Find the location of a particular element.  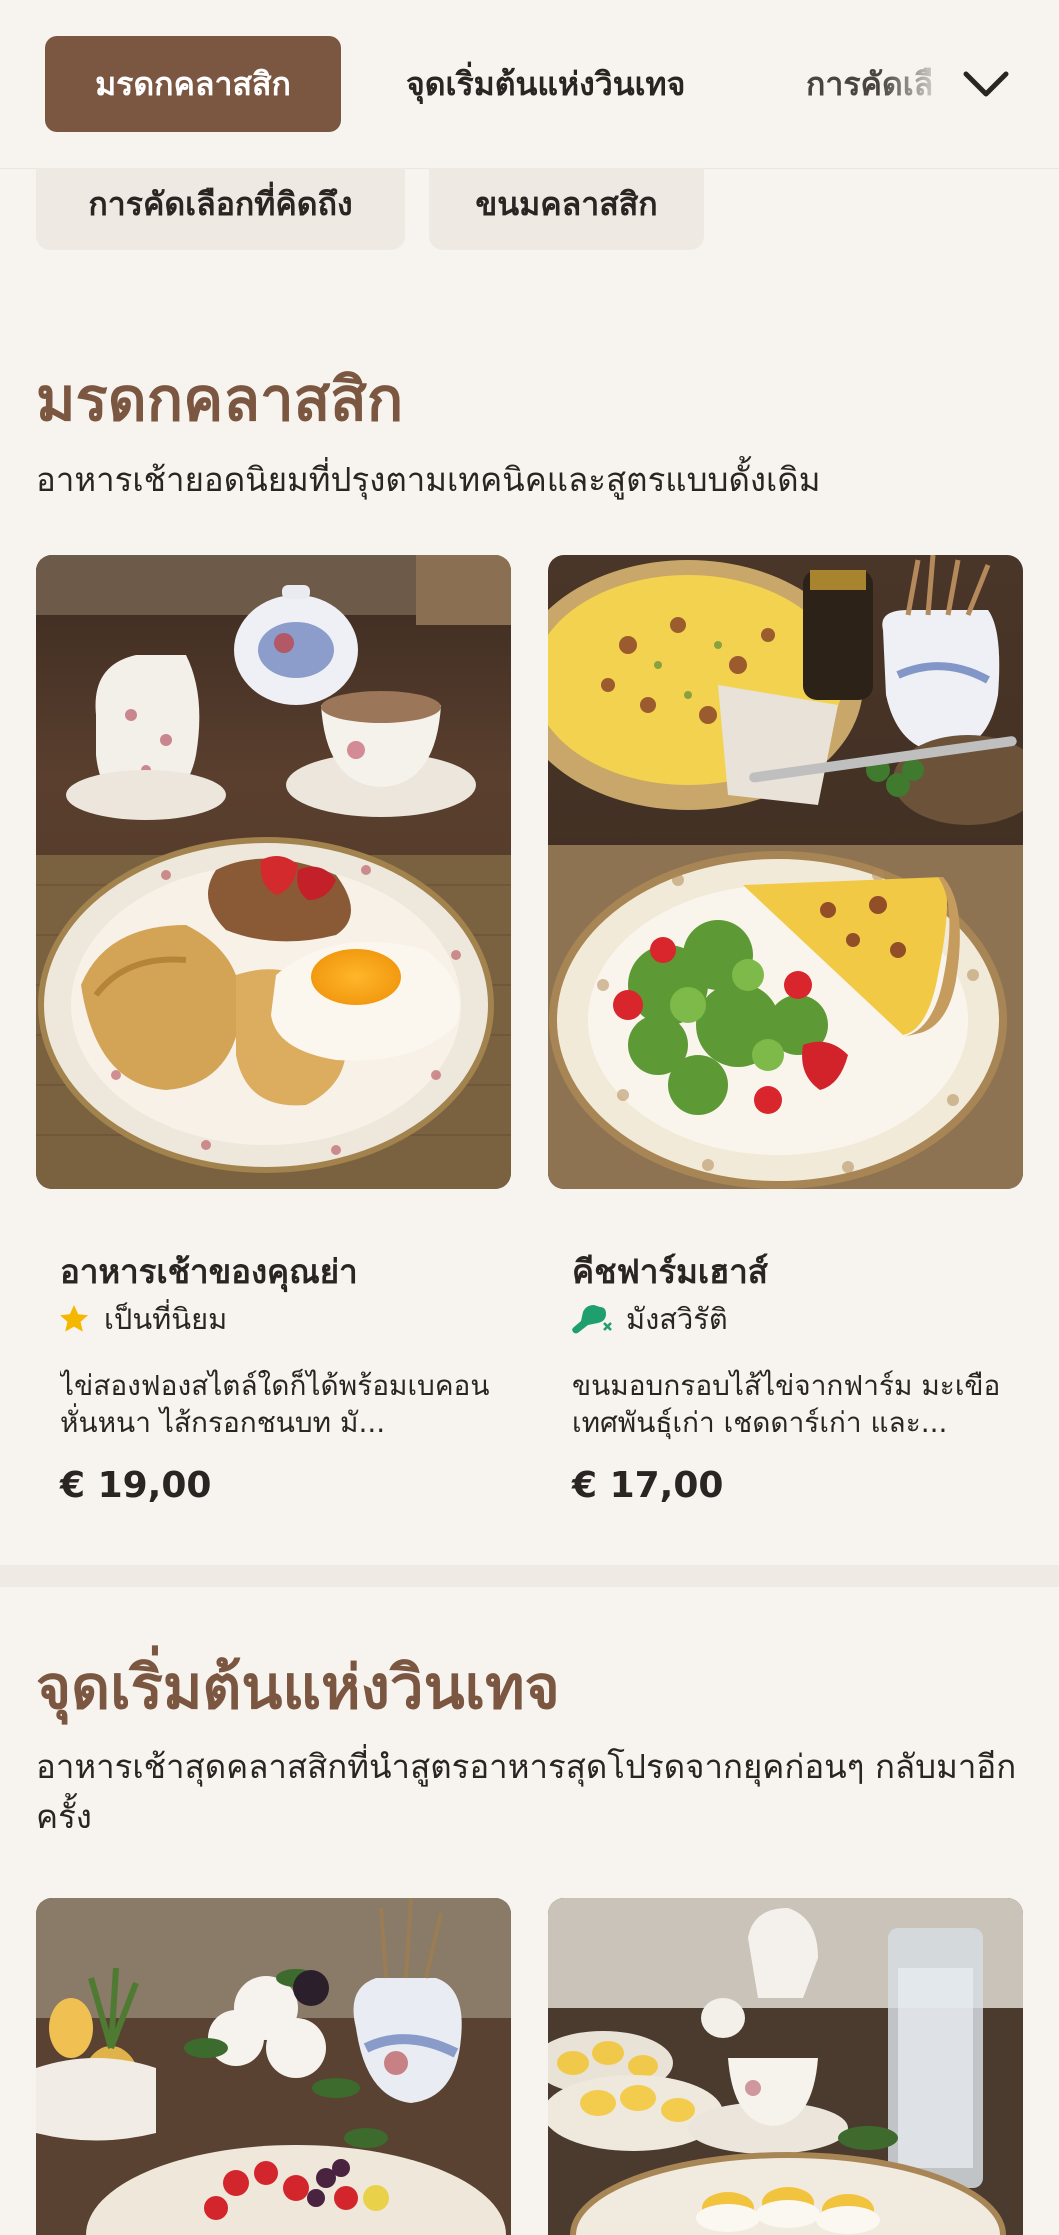

vegetarian-drumstick-icon is located at coordinates (592, 1319).